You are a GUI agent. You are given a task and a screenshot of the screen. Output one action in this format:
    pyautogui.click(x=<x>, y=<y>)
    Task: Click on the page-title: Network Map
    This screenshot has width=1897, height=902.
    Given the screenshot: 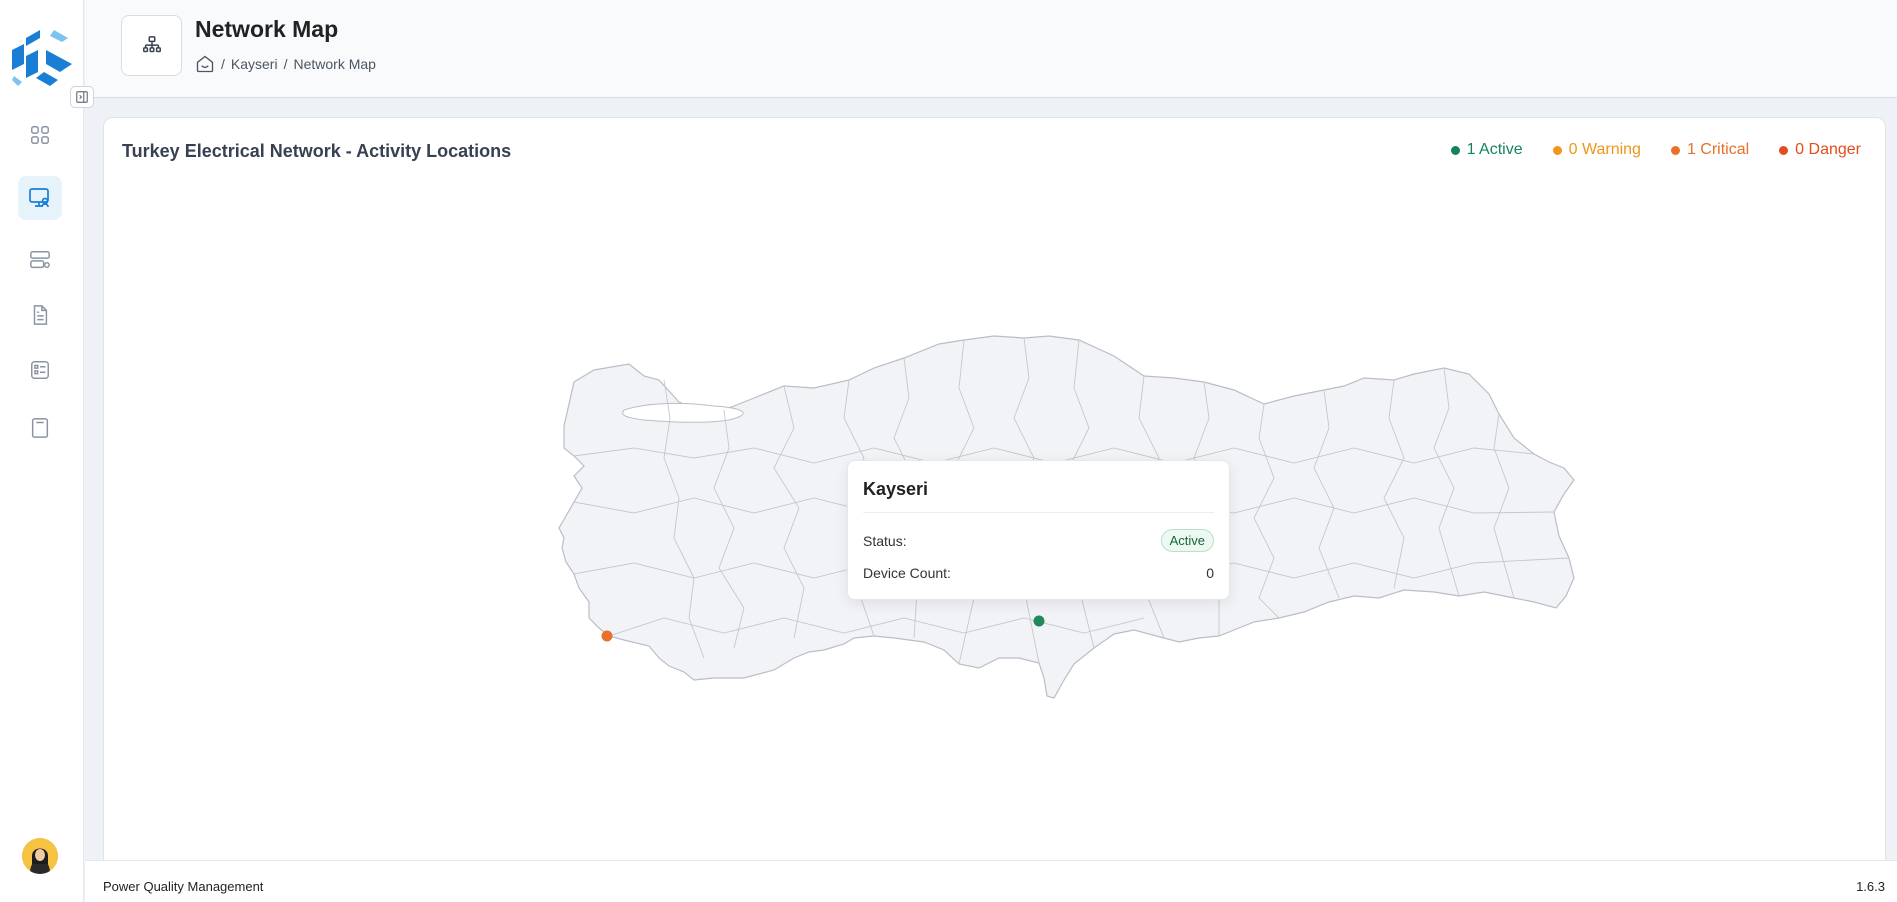 What is the action you would take?
    pyautogui.click(x=267, y=29)
    